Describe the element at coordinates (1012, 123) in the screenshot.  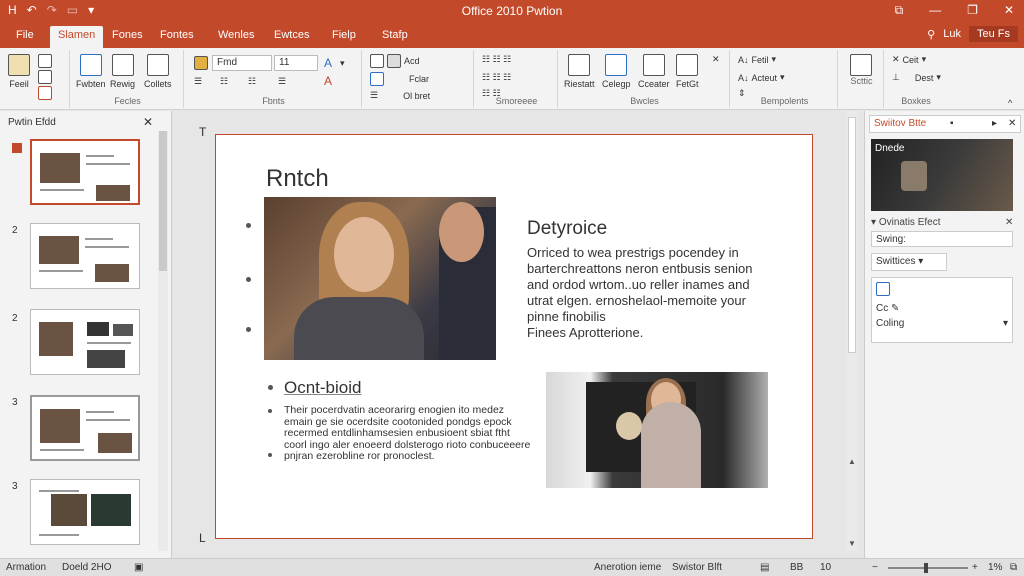
I see `pane-close-icon: ✕` at that location.